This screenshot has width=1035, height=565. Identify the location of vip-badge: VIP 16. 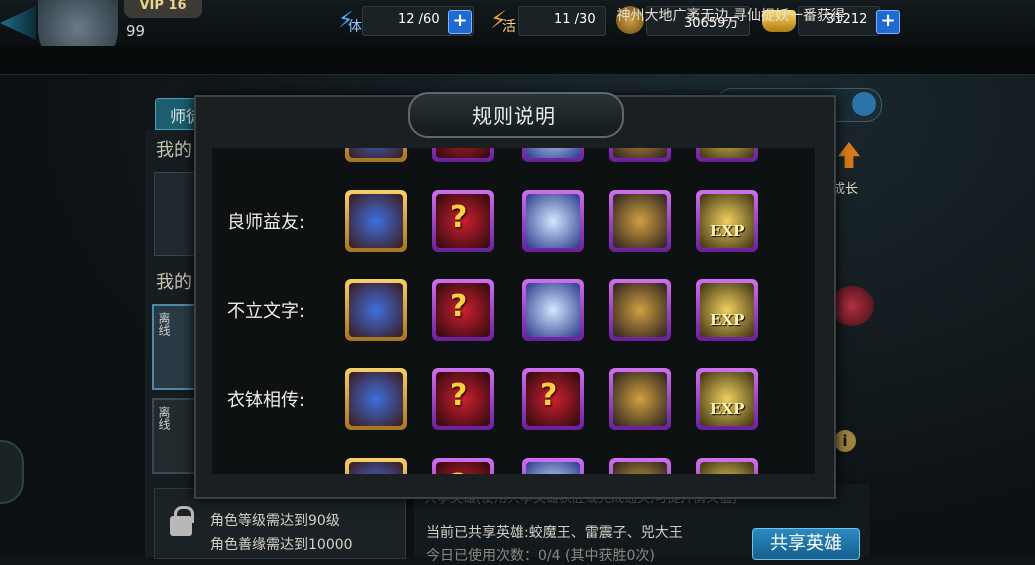
(163, 9).